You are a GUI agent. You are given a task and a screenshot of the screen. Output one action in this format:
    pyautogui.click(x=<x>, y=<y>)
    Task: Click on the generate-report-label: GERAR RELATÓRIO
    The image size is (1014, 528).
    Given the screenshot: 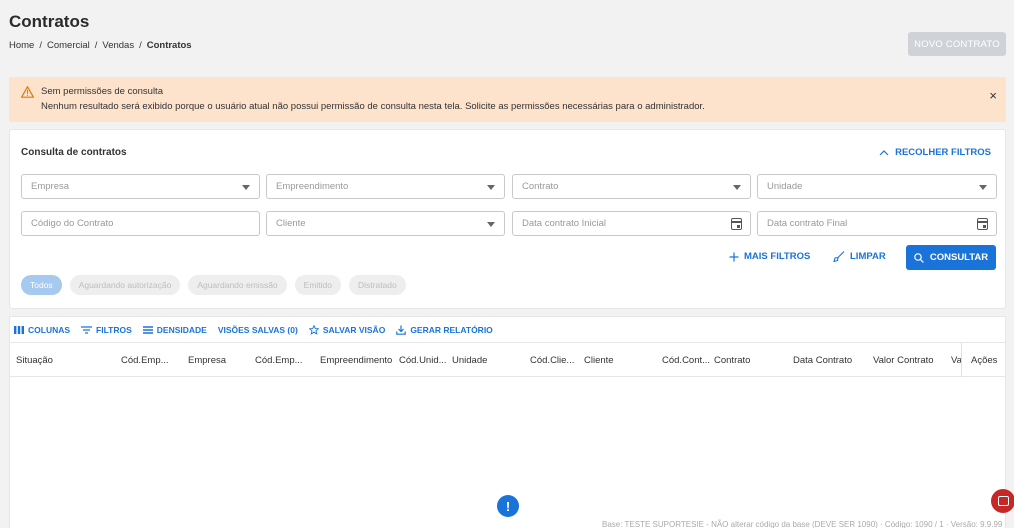 What is the action you would take?
    pyautogui.click(x=451, y=330)
    